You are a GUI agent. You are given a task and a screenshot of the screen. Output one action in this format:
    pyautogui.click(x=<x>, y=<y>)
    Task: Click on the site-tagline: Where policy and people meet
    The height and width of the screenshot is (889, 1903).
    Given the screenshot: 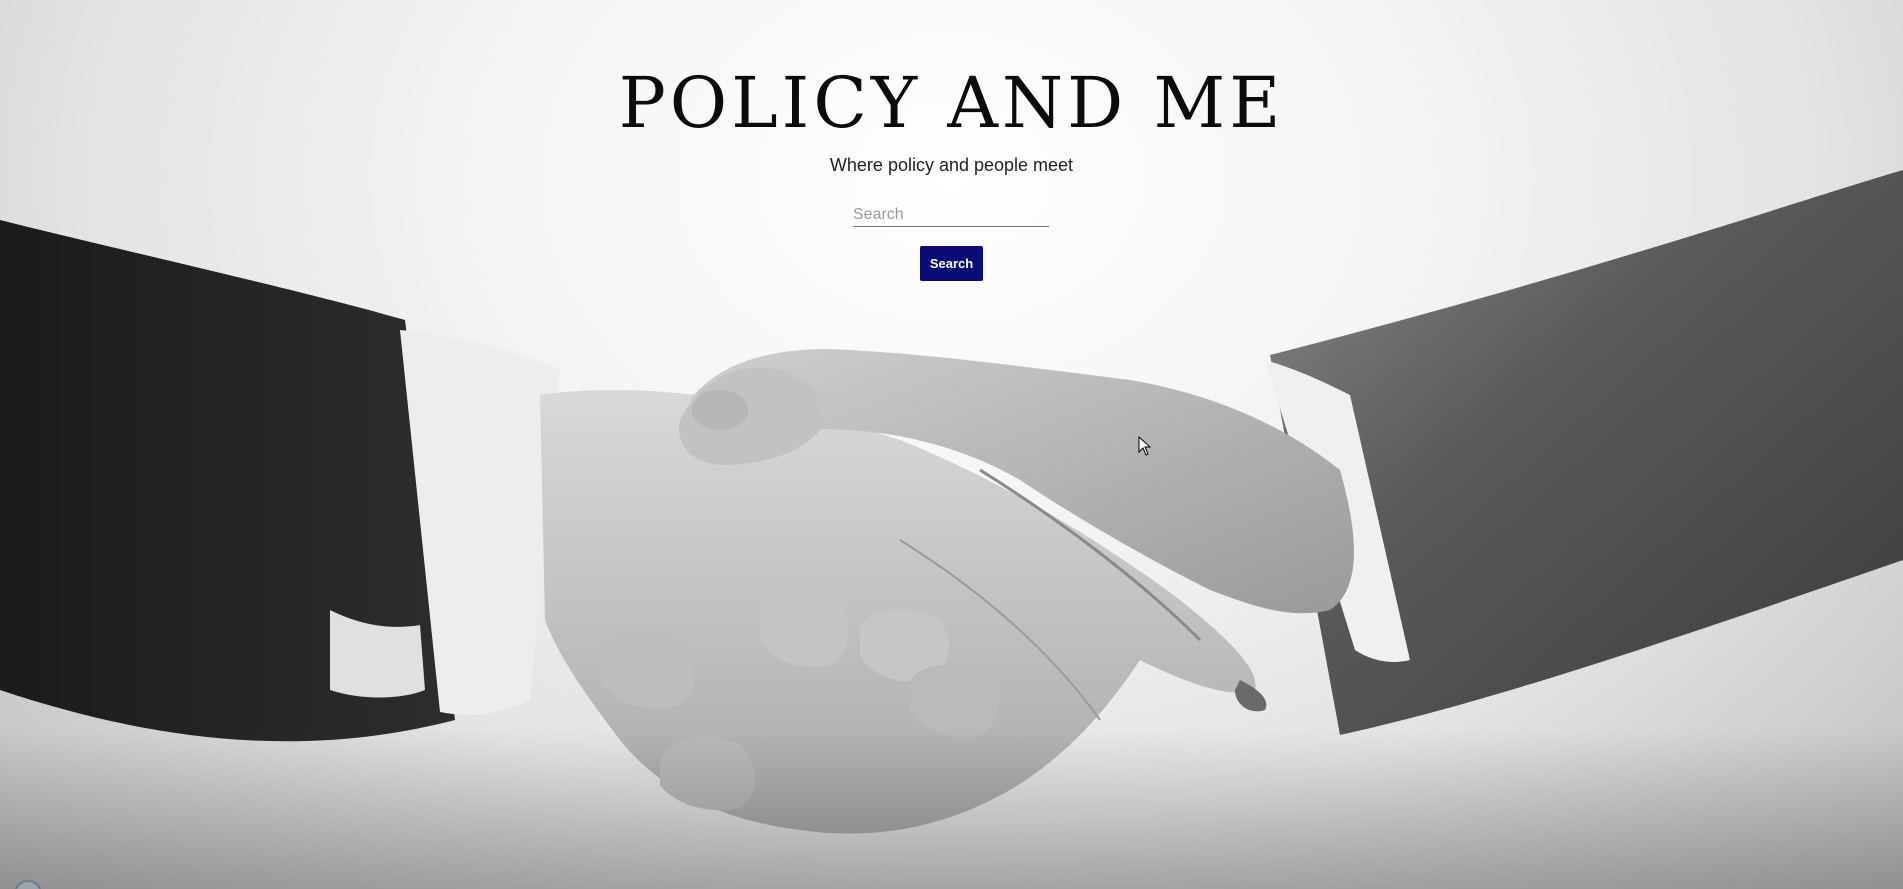 What is the action you would take?
    pyautogui.click(x=951, y=165)
    